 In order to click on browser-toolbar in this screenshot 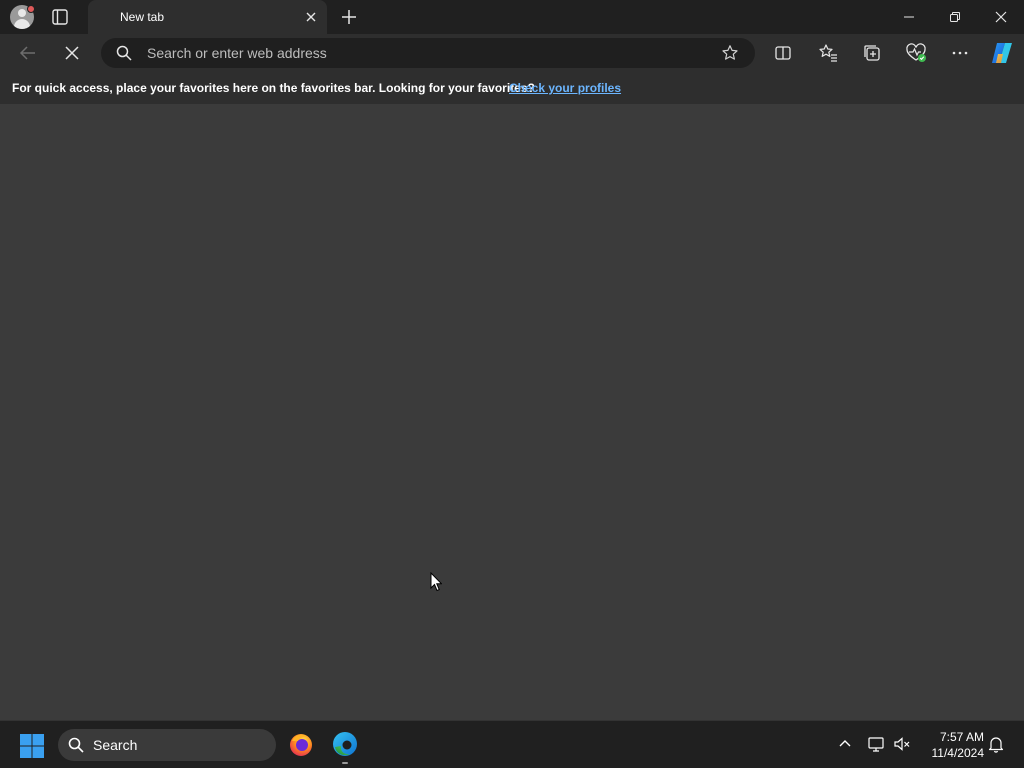, I will do `click(512, 53)`.